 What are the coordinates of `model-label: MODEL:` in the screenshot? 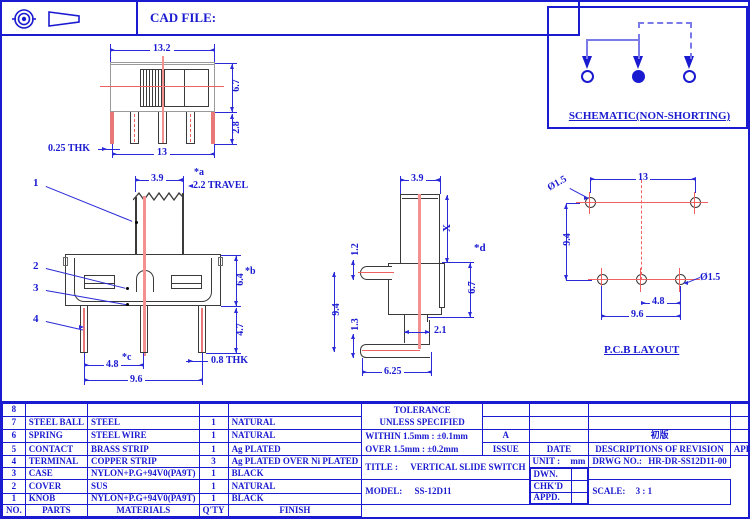 It's located at (384, 491).